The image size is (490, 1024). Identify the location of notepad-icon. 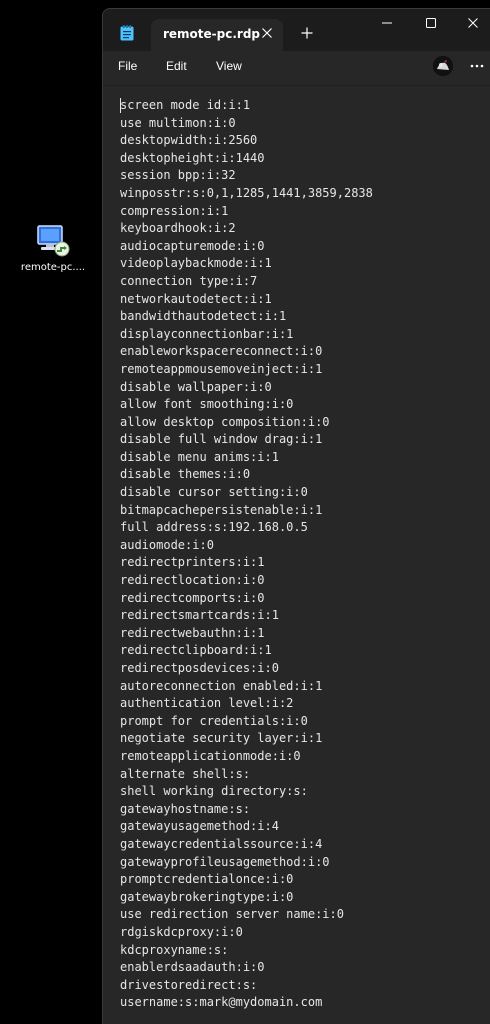
(127, 33).